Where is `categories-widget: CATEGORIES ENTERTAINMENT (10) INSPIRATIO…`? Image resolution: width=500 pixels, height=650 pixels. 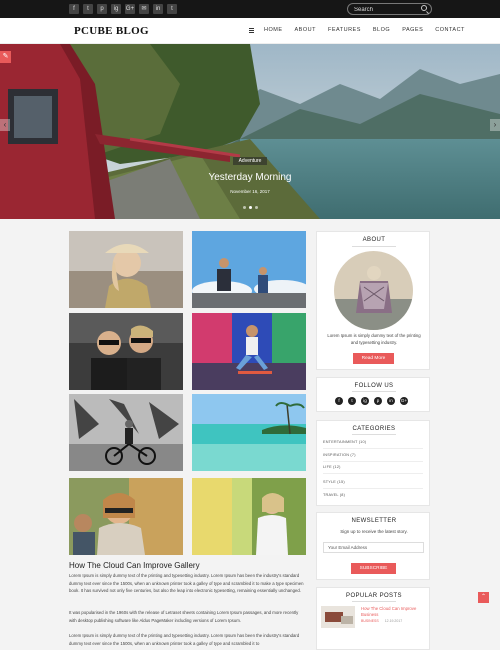
categories-widget: CATEGORIES ENTERTAINMENT (10) INSPIRATIO… is located at coordinates (373, 463).